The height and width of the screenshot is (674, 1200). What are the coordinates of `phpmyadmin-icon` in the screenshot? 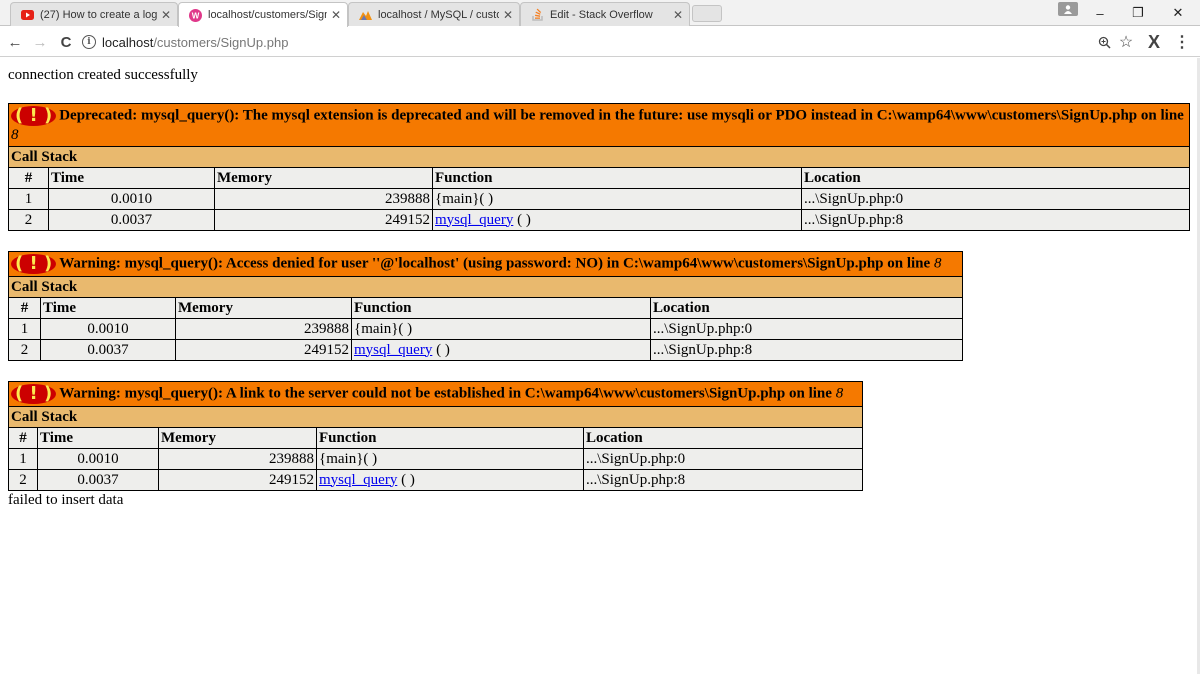 It's located at (365, 14).